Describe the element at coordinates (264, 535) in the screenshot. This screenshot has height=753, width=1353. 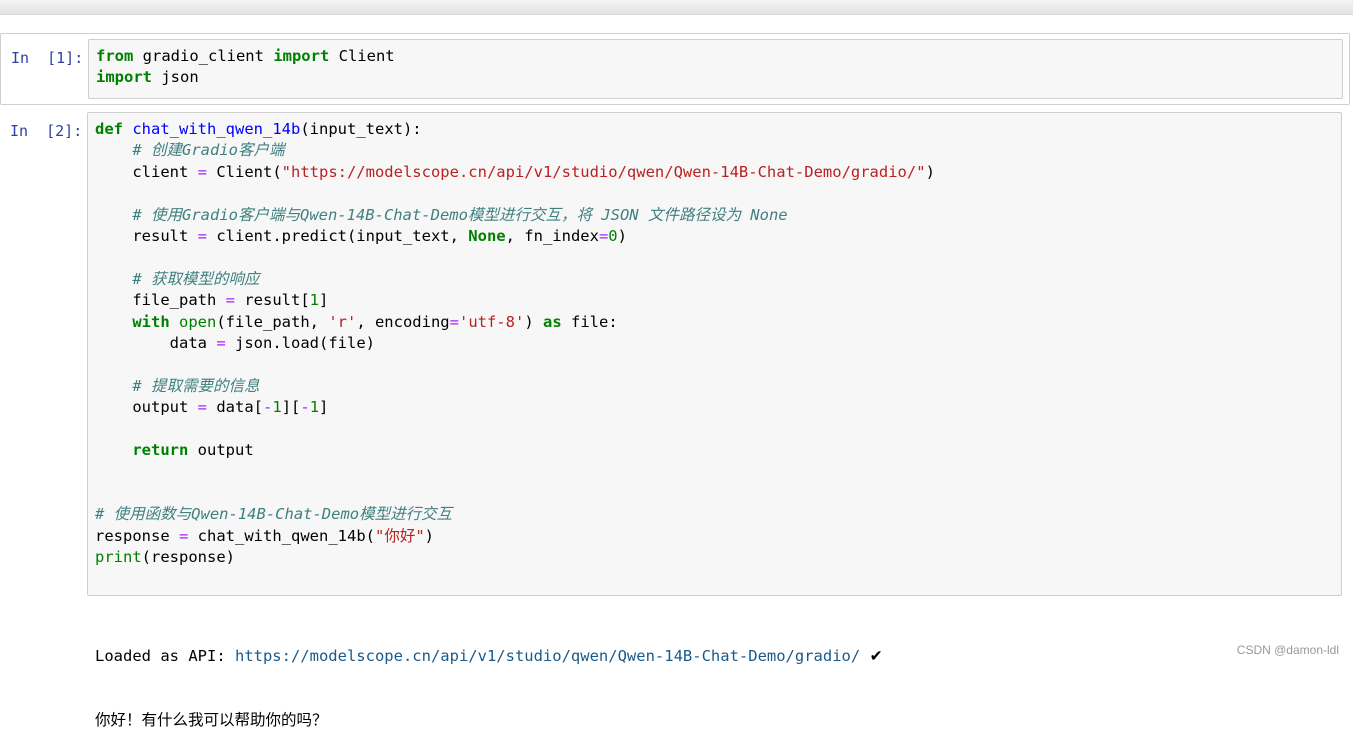
I see `code-line: response = chat_with_qwen_14b("你好")` at that location.